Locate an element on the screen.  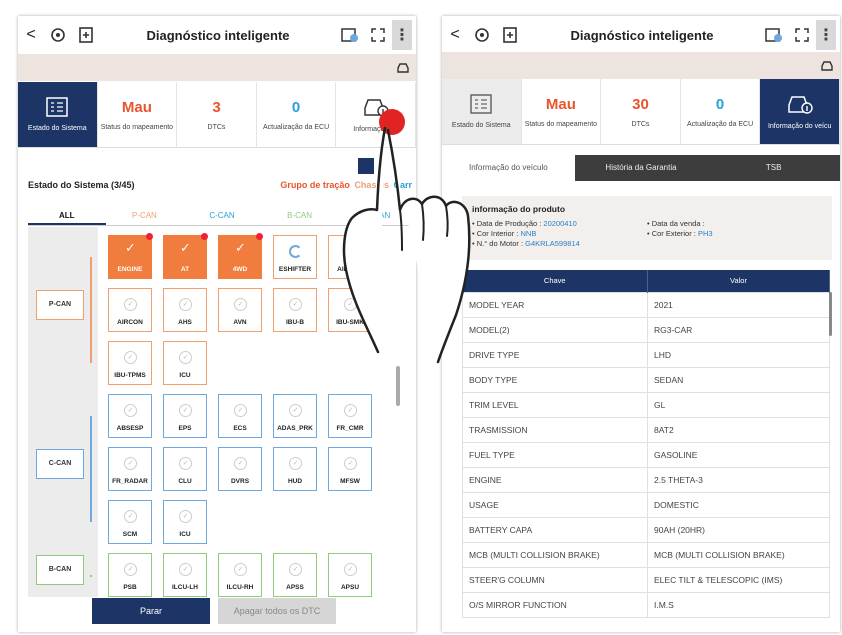
dtc-badge is located at coordinates (259, 236).